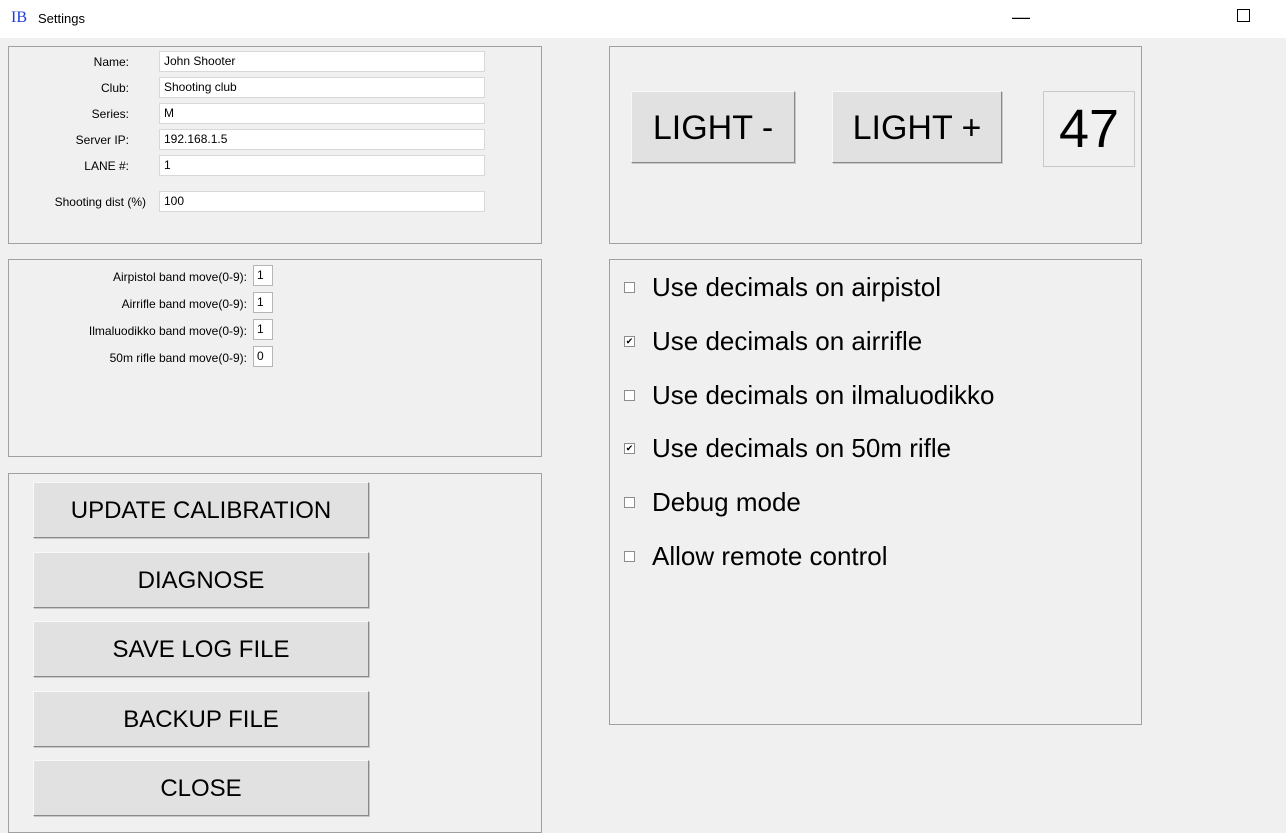 The height and width of the screenshot is (833, 1286). Describe the element at coordinates (201, 510) in the screenshot. I see `update-calibration-button: UPDATE CALIBRATION` at that location.